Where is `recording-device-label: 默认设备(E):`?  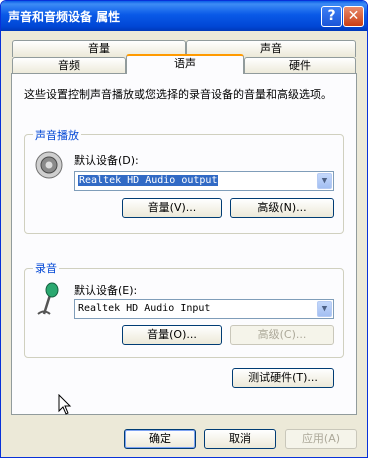
recording-device-label: 默认设备(E): is located at coordinates (106, 290).